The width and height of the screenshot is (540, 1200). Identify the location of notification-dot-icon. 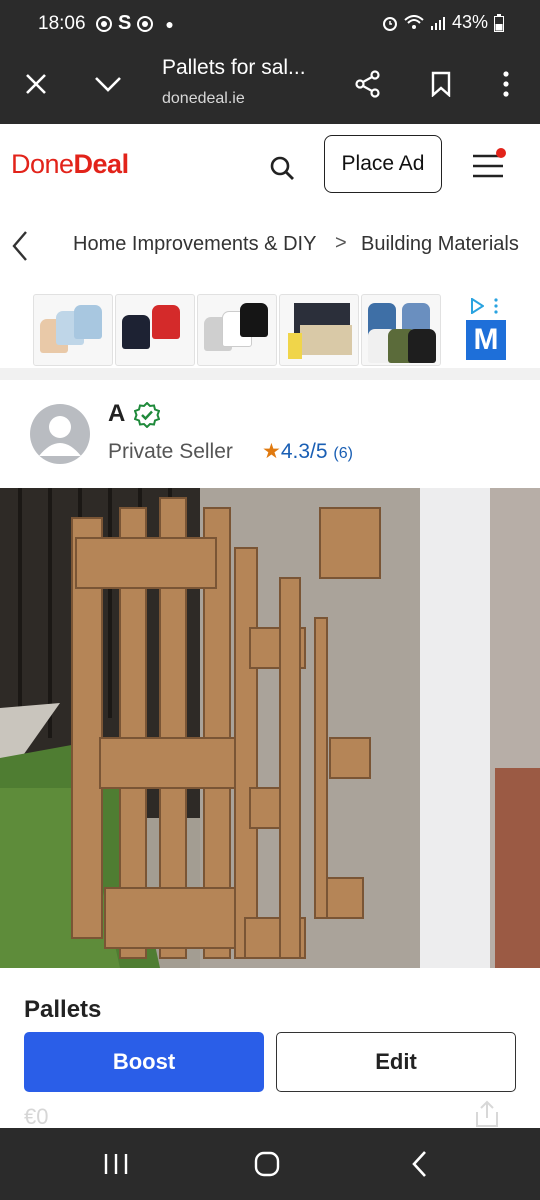
(501, 153).